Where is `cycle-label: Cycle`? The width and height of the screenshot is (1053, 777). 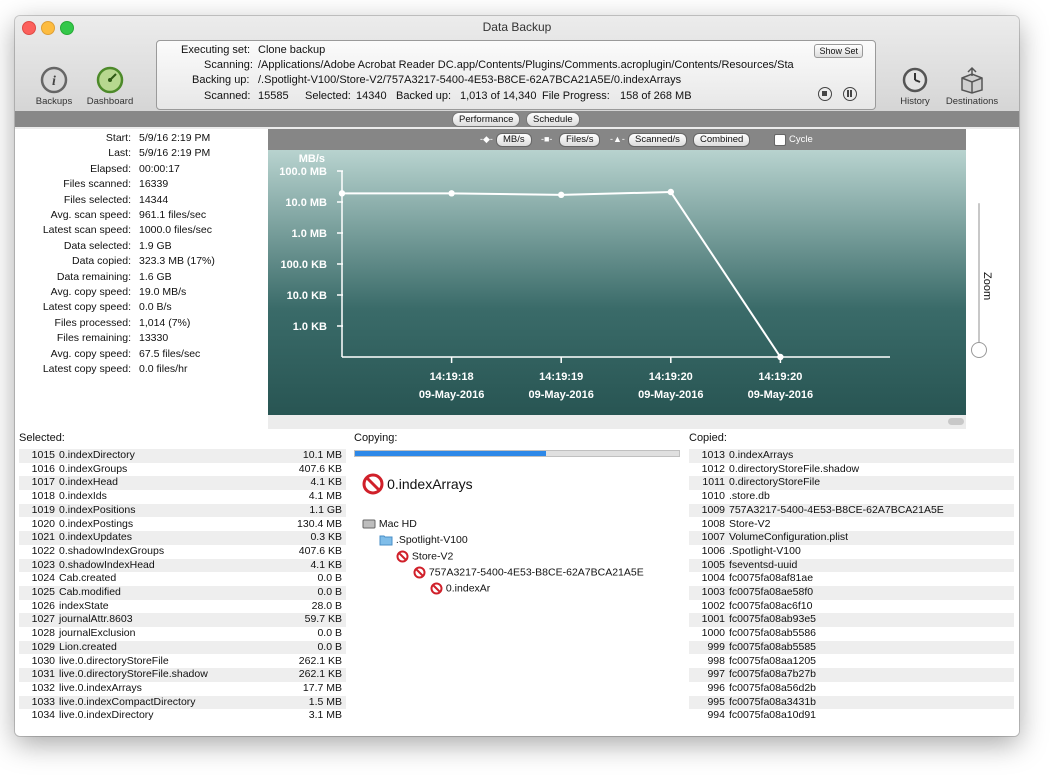
cycle-label: Cycle is located at coordinates (801, 139).